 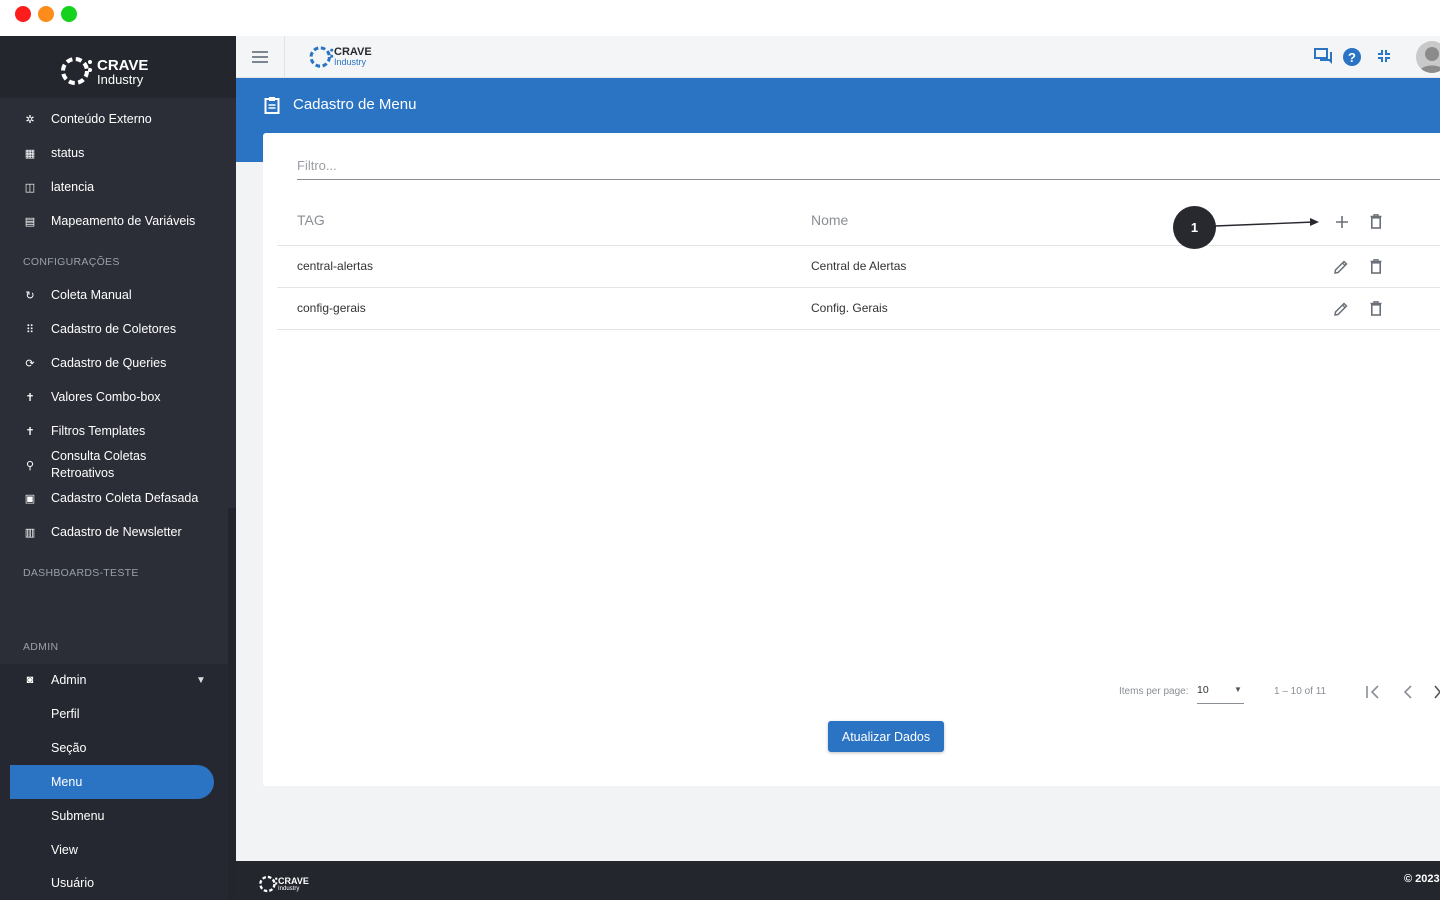 What do you see at coordinates (1429, 60) in the screenshot?
I see `user-avatar-icon` at bounding box center [1429, 60].